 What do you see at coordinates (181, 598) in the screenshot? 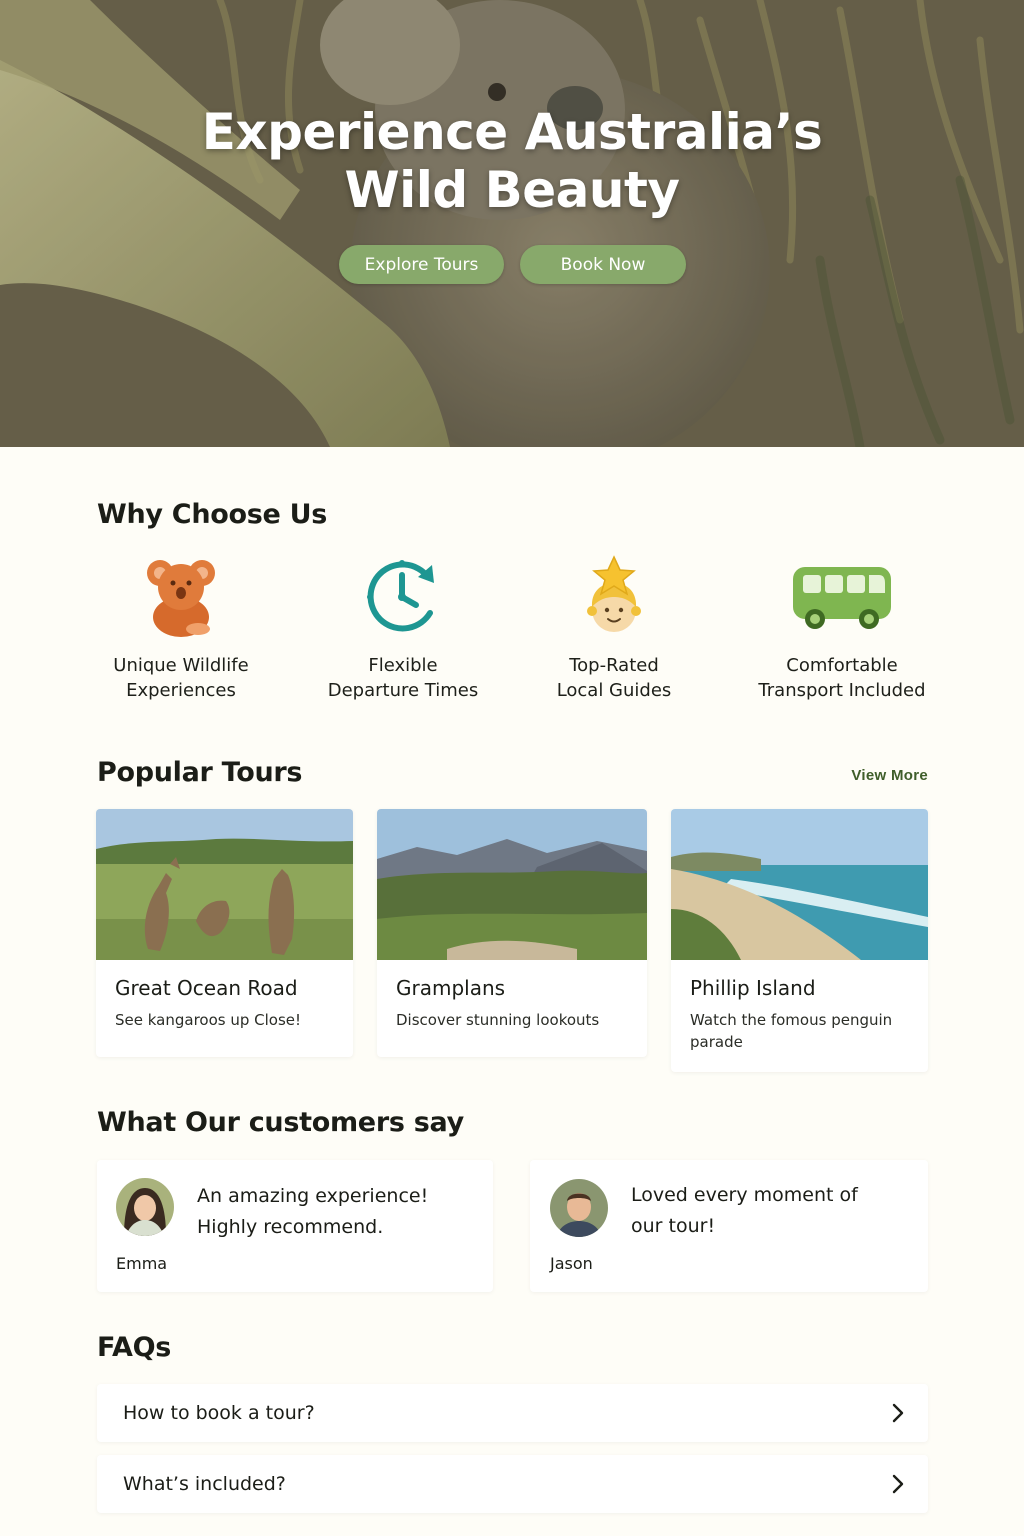
I see `koala-icon` at bounding box center [181, 598].